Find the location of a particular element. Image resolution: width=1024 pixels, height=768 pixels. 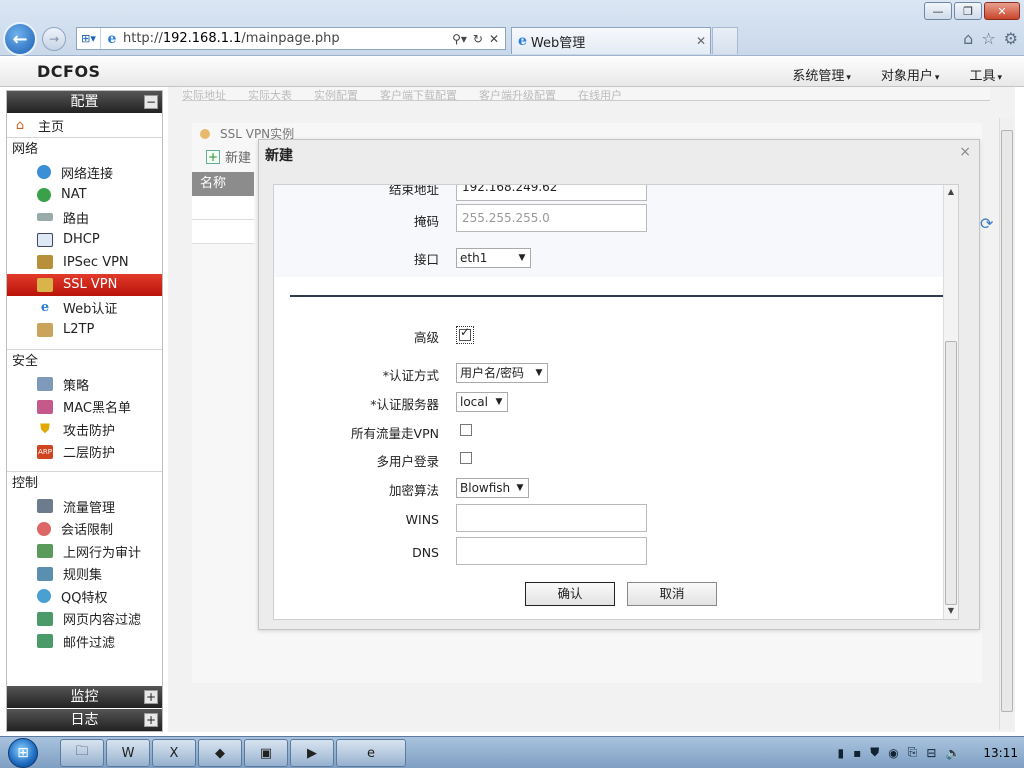

mask-label: 掩码 is located at coordinates (426, 221).